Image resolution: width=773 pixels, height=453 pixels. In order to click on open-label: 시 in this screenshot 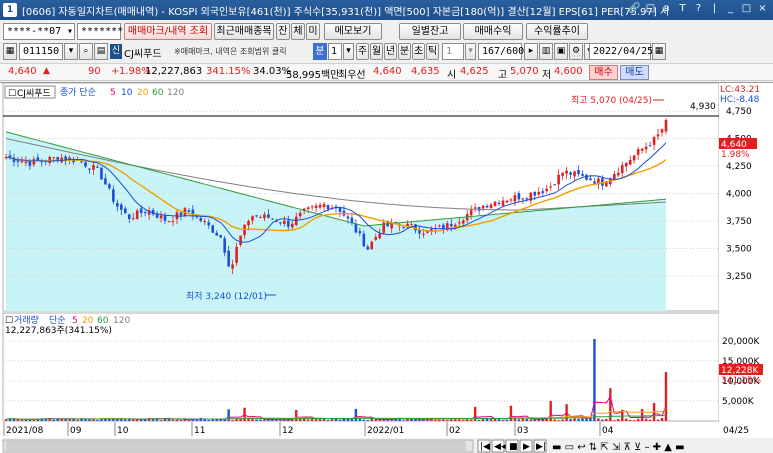, I will do `click(452, 75)`.